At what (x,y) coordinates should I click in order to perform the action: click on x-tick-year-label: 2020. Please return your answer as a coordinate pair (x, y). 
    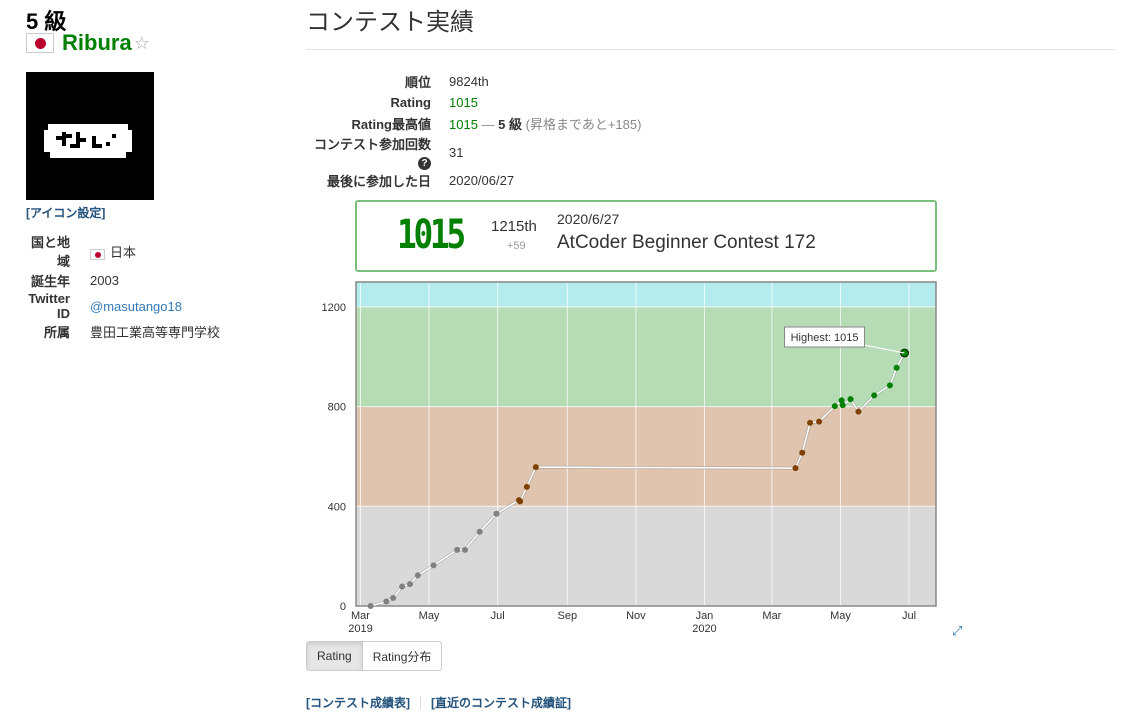
    Looking at the image, I should click on (704, 629).